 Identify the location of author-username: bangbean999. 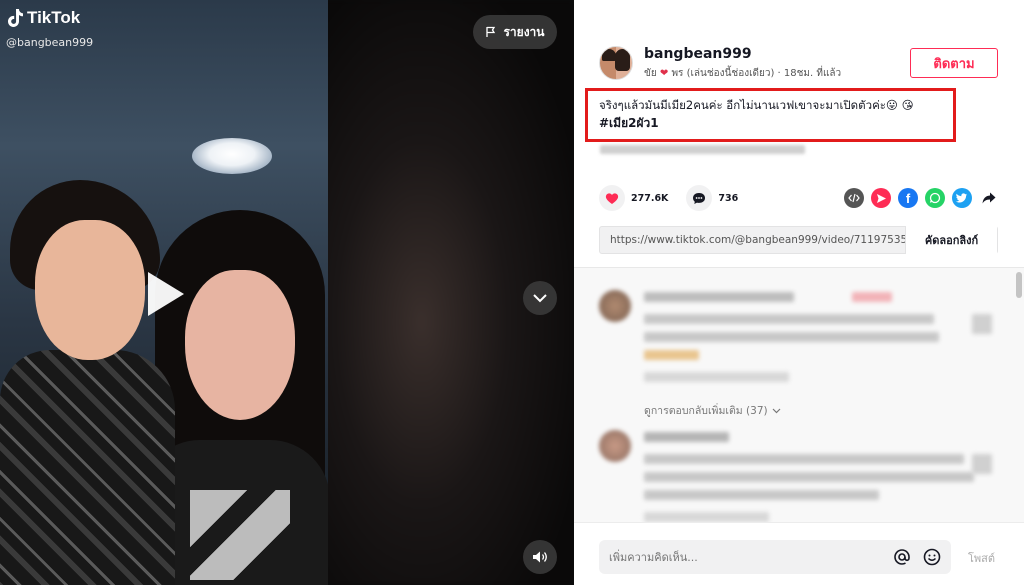
(698, 54).